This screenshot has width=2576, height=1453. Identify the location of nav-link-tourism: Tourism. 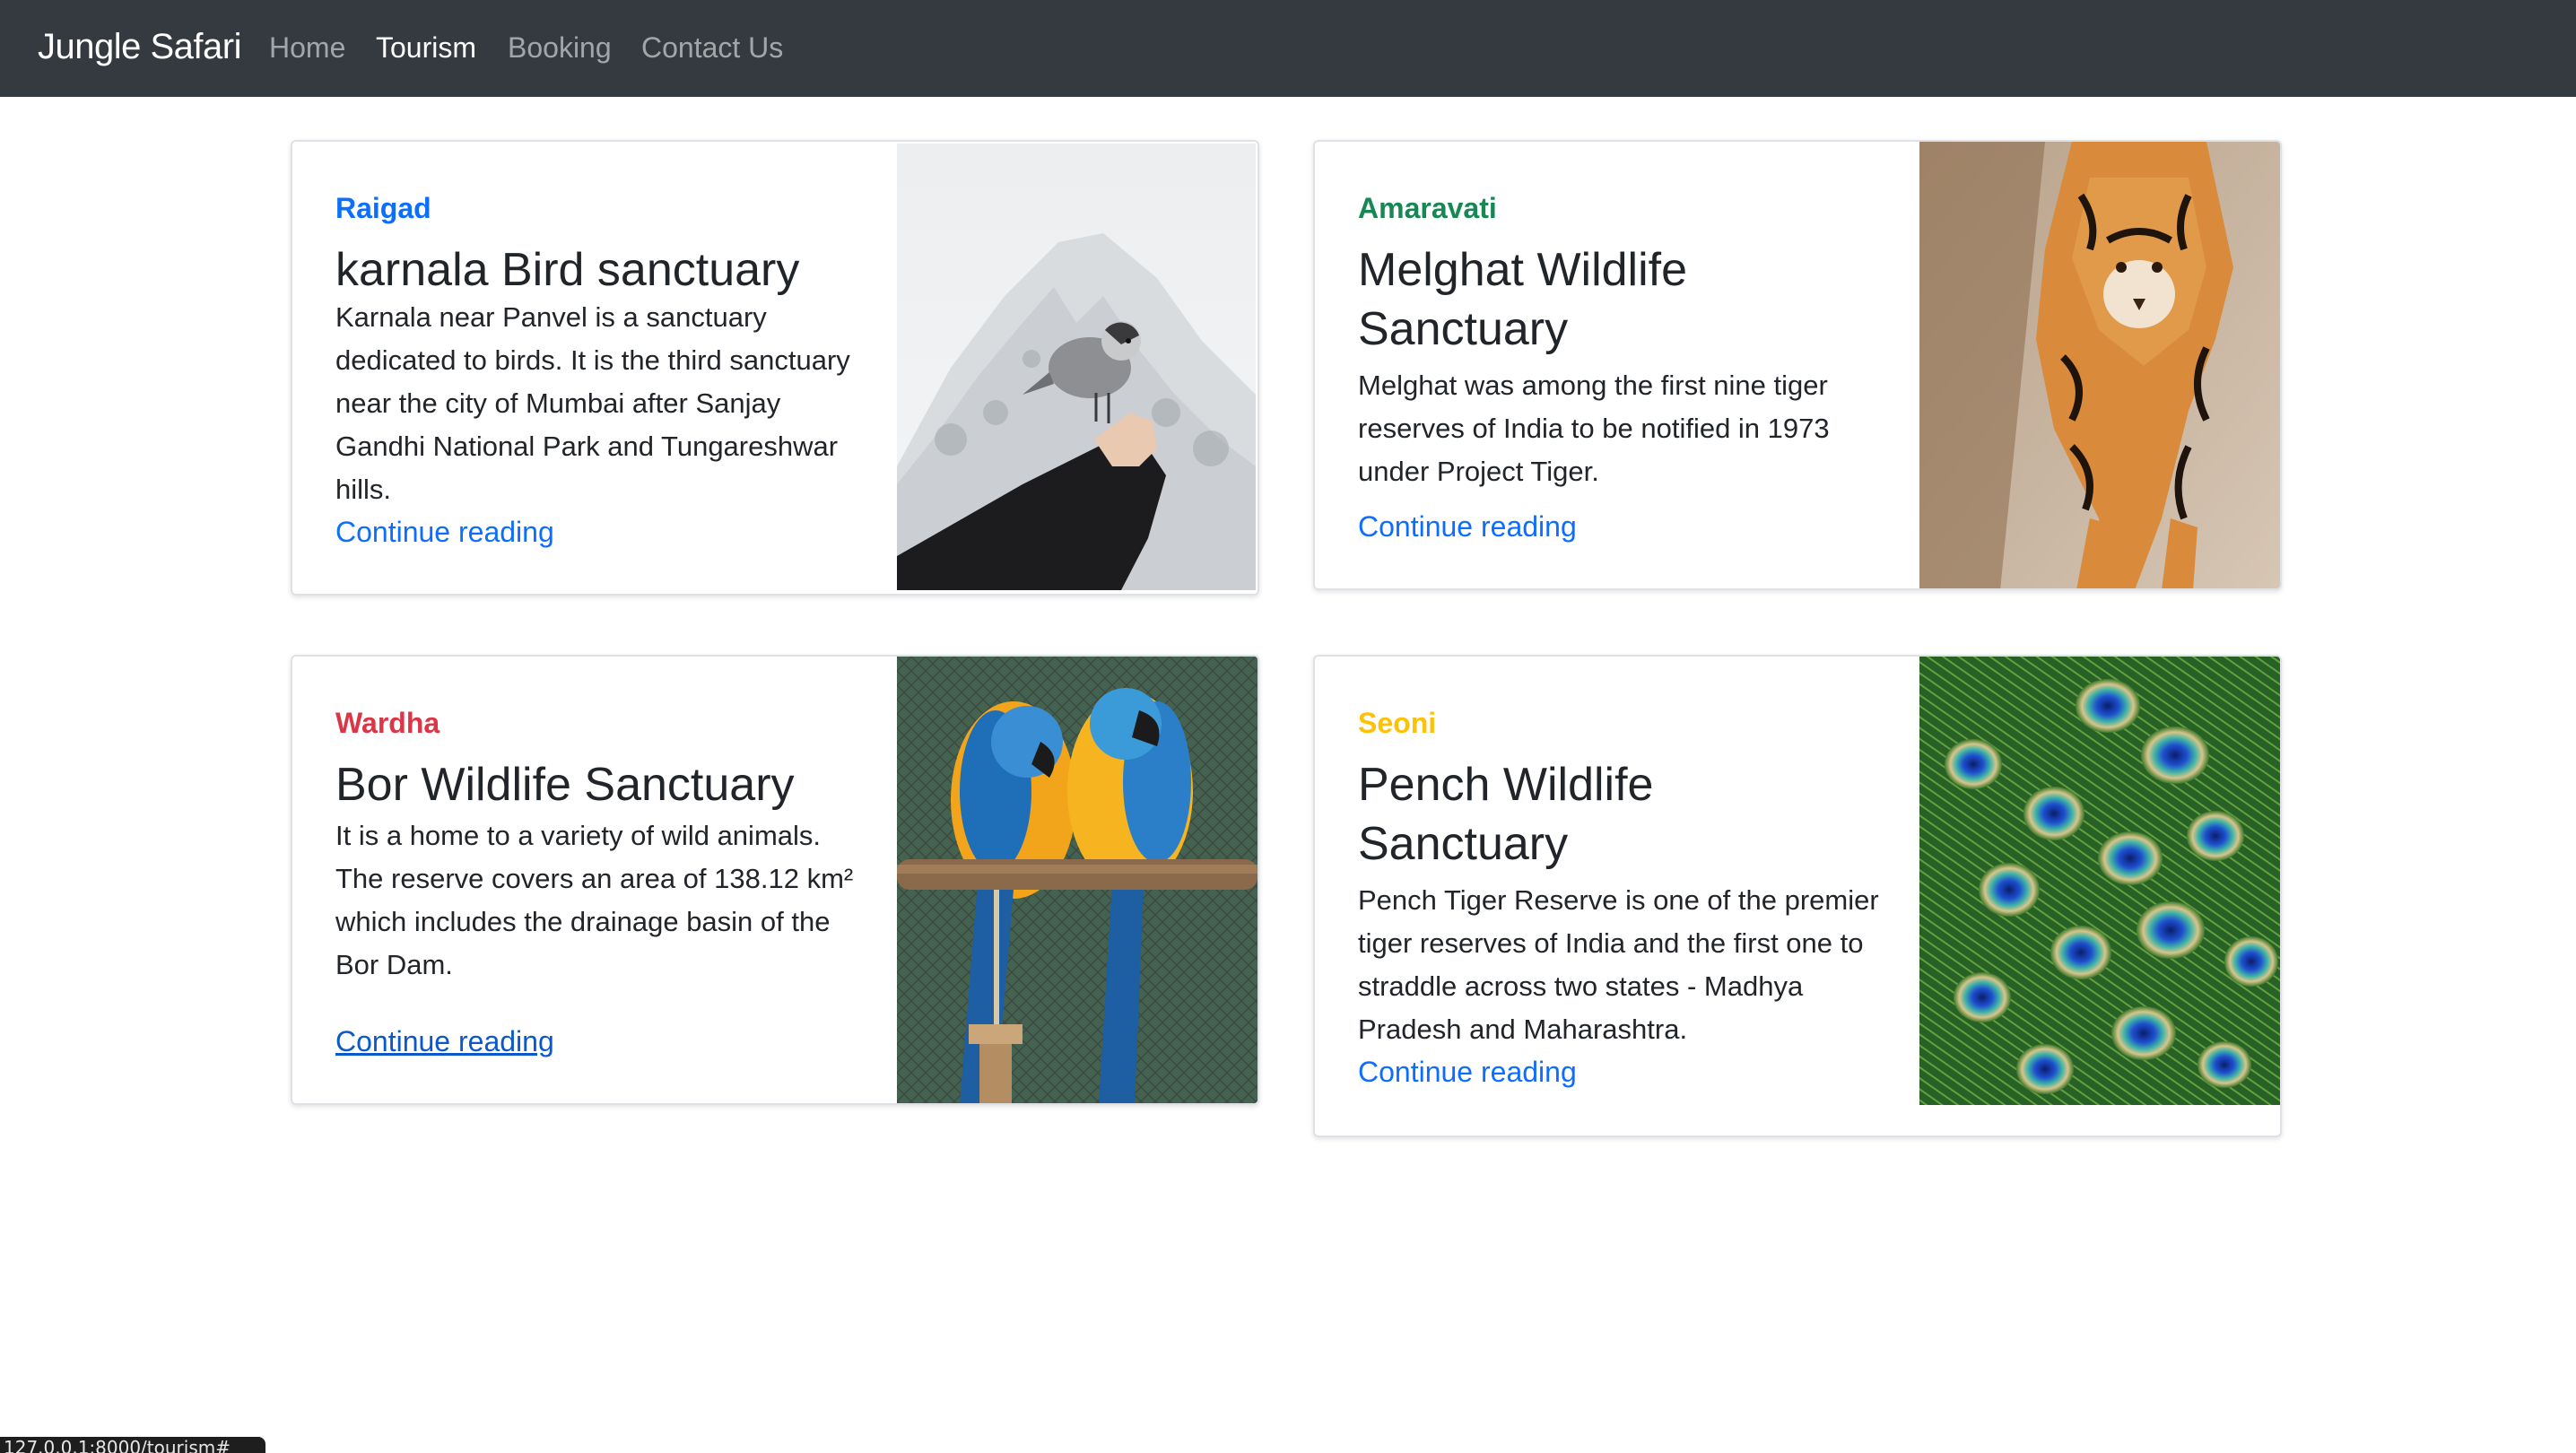
(426, 47).